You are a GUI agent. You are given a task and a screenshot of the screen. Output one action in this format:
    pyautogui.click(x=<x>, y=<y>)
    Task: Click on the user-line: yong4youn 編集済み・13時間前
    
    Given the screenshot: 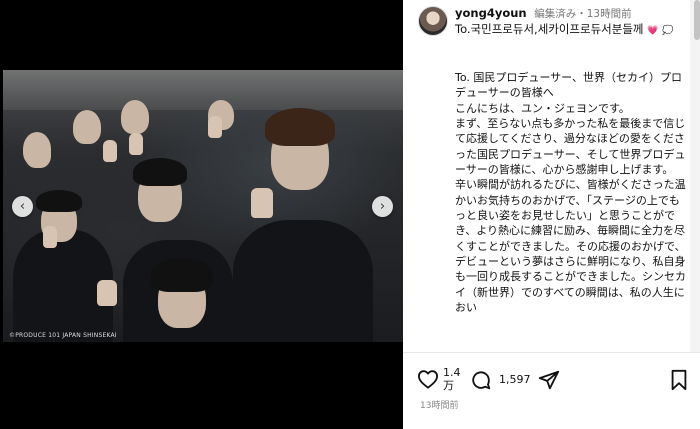 What is the action you would take?
    pyautogui.click(x=543, y=13)
    